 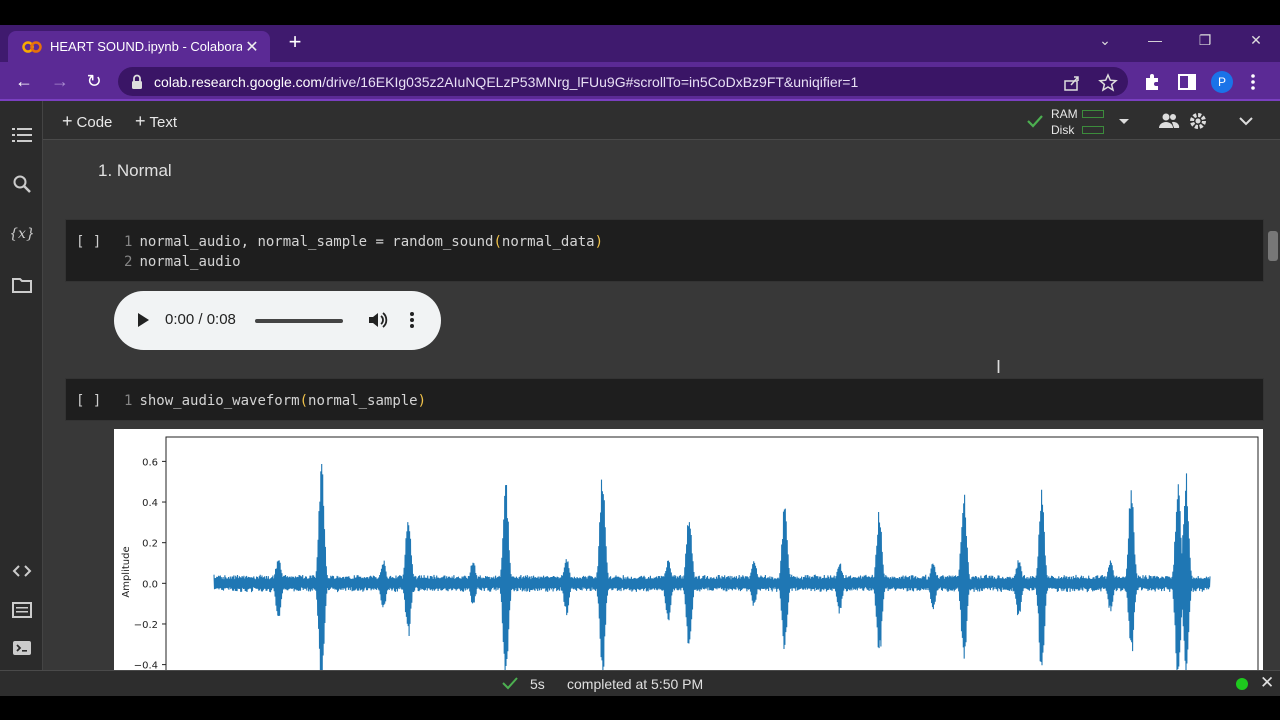 What do you see at coordinates (1155, 42) in the screenshot?
I see `minimize-icon: —` at bounding box center [1155, 42].